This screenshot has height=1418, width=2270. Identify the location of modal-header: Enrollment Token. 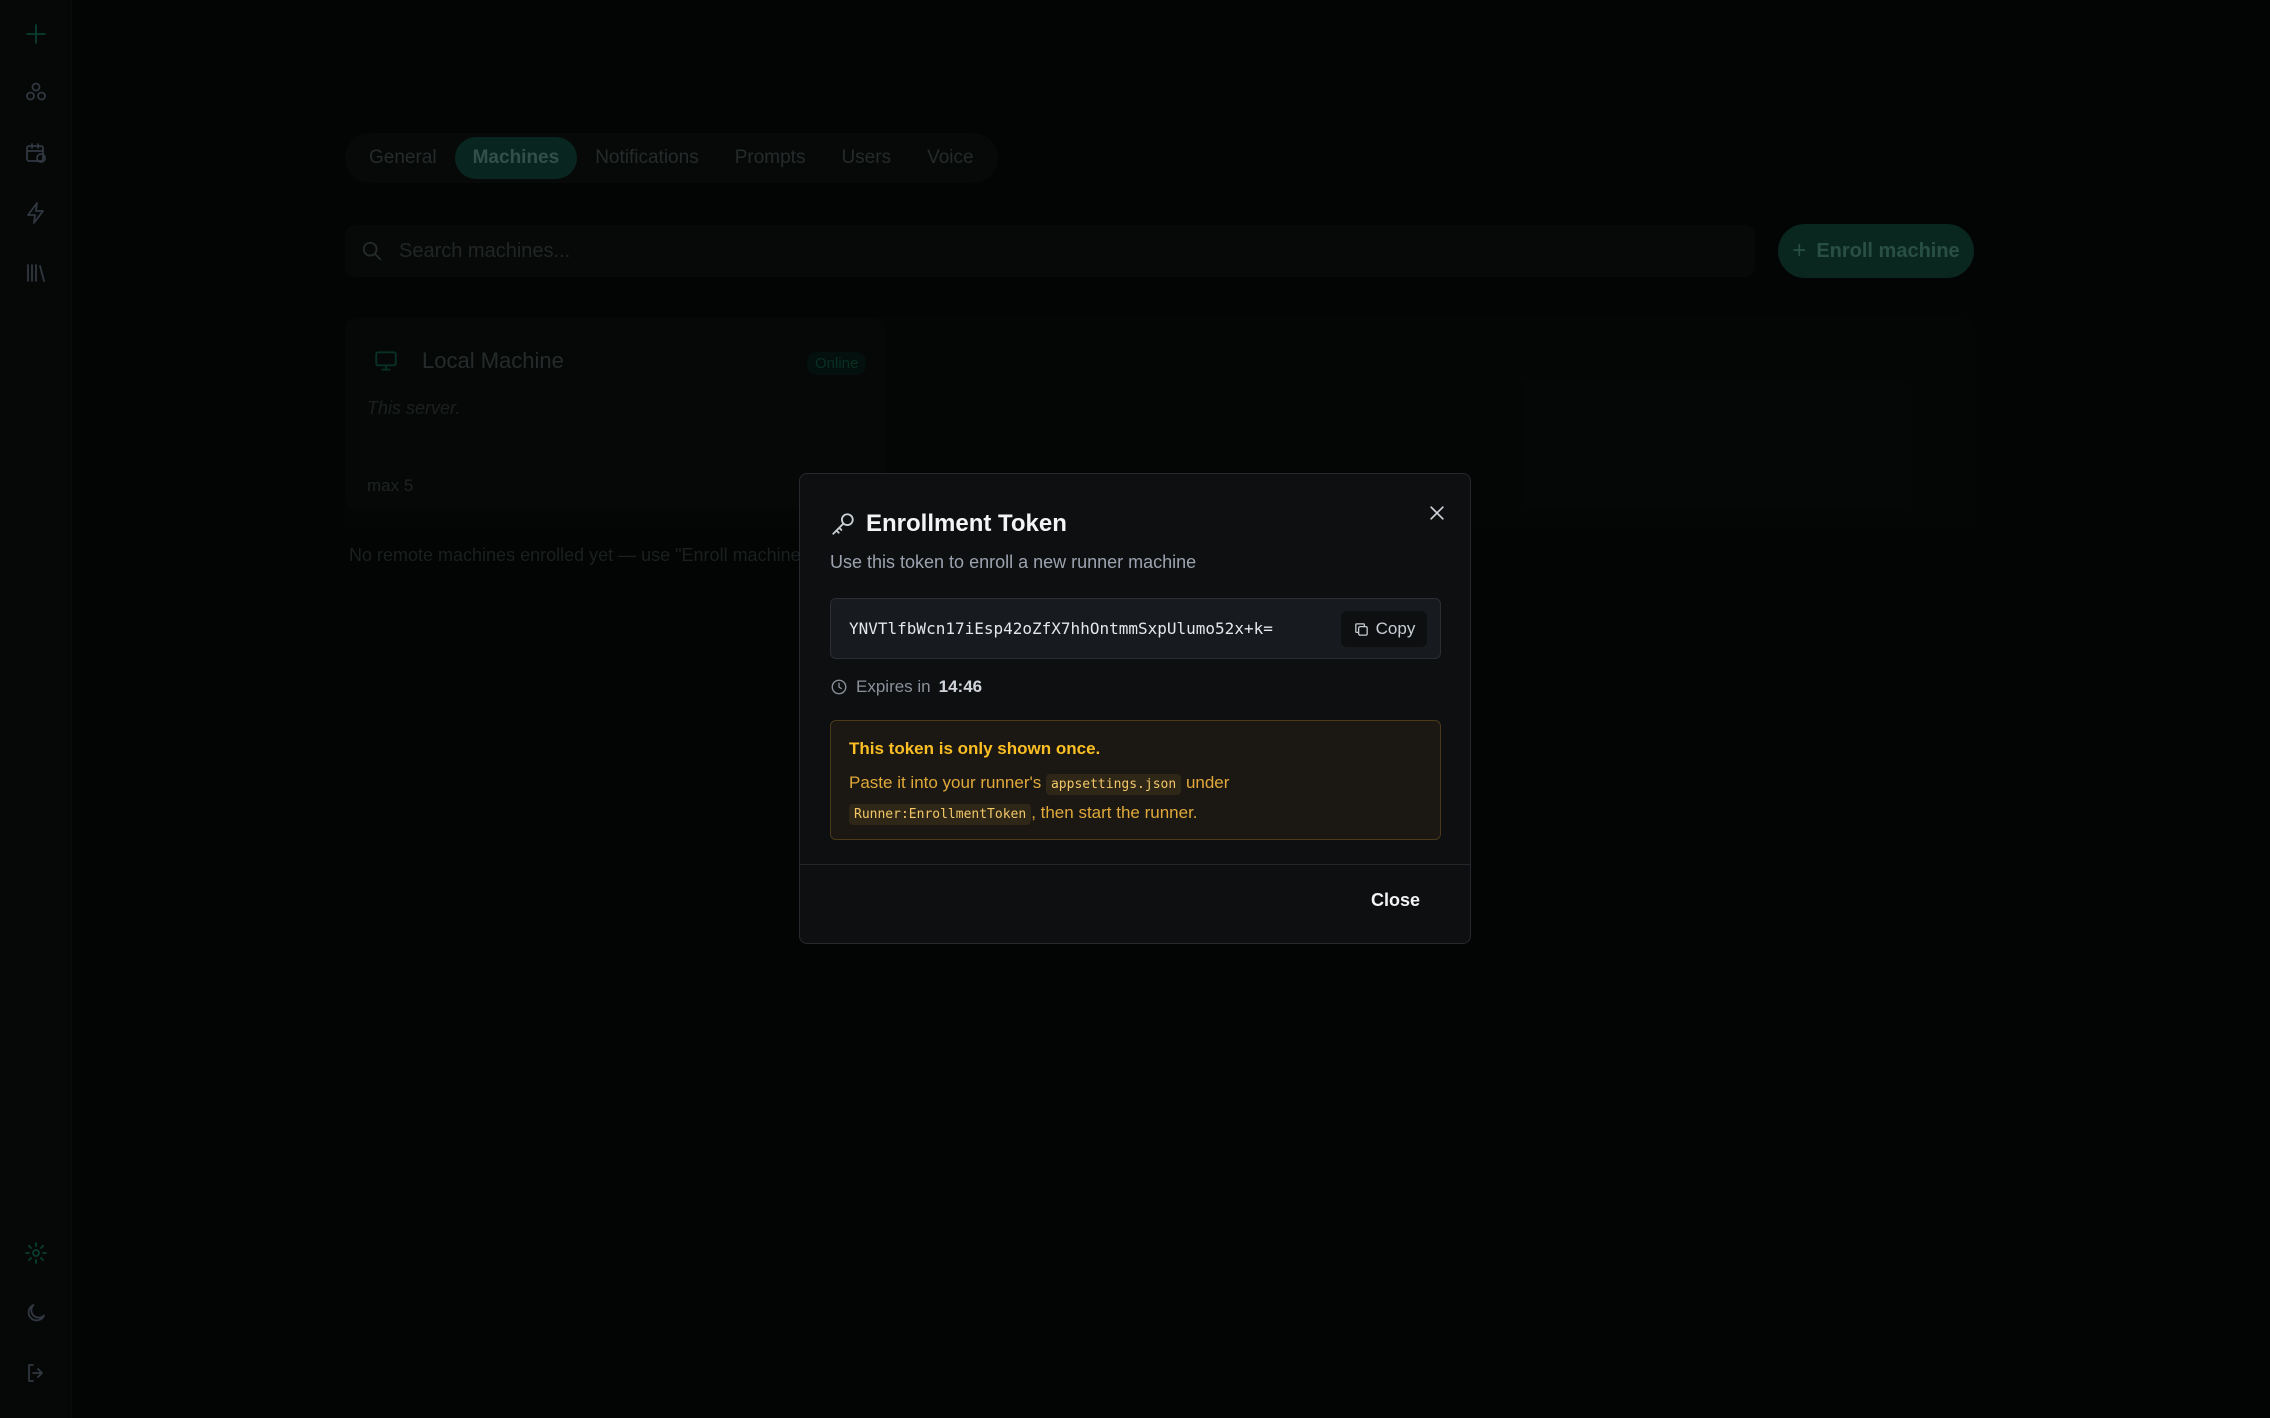
(948, 524).